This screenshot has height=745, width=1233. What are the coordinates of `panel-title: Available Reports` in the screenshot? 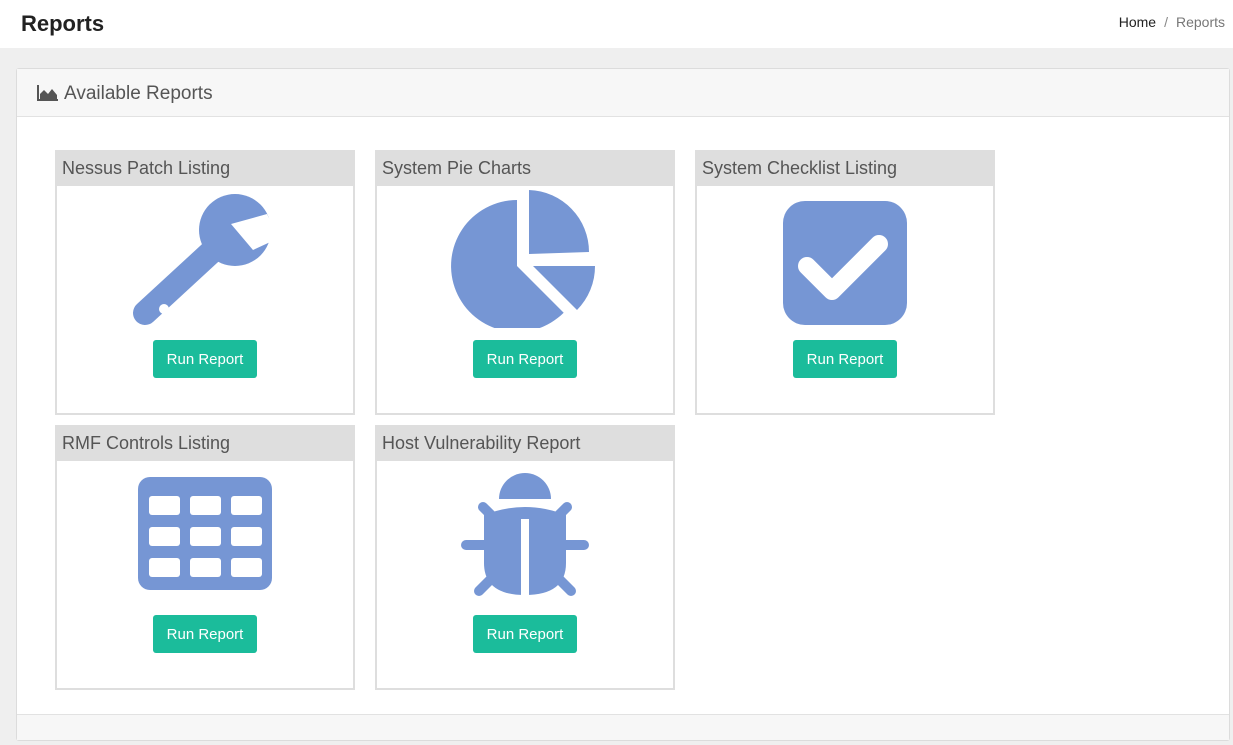 It's located at (138, 93).